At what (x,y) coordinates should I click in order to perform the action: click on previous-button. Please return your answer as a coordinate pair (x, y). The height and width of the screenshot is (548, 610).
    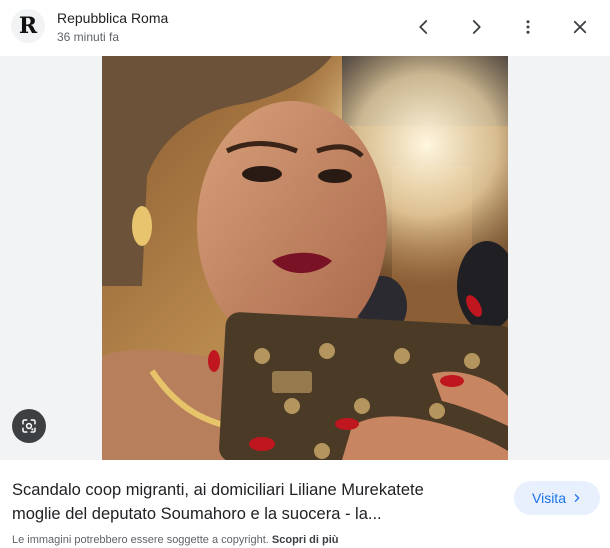
    Looking at the image, I should click on (424, 27).